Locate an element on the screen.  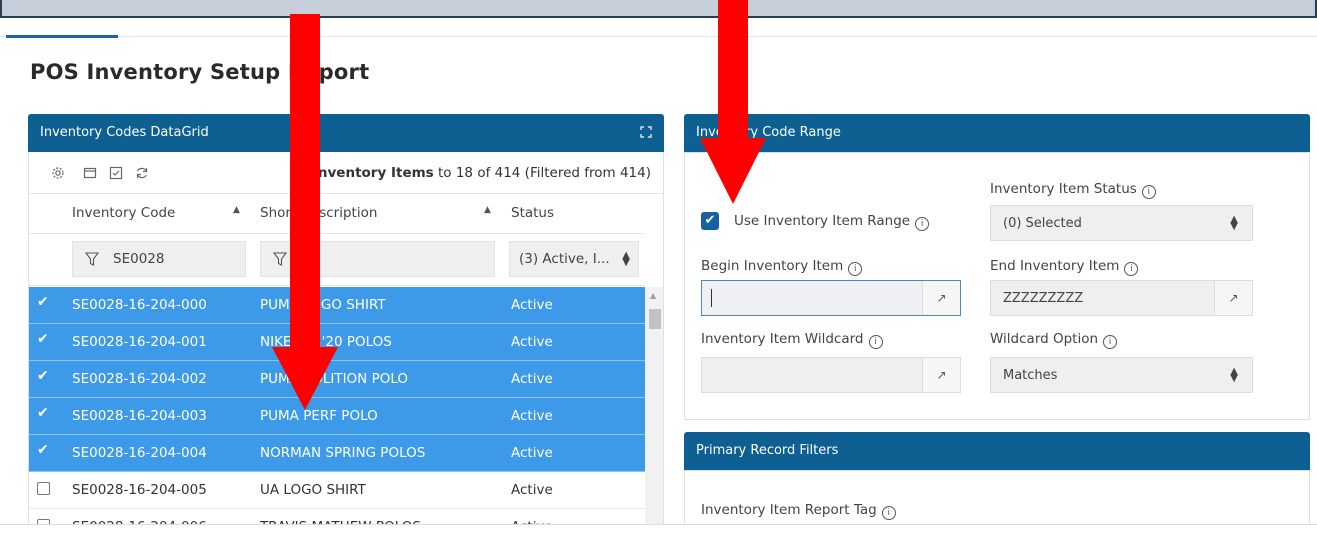
end-item-value: ZZZZZZZZZ is located at coordinates (1043, 298).